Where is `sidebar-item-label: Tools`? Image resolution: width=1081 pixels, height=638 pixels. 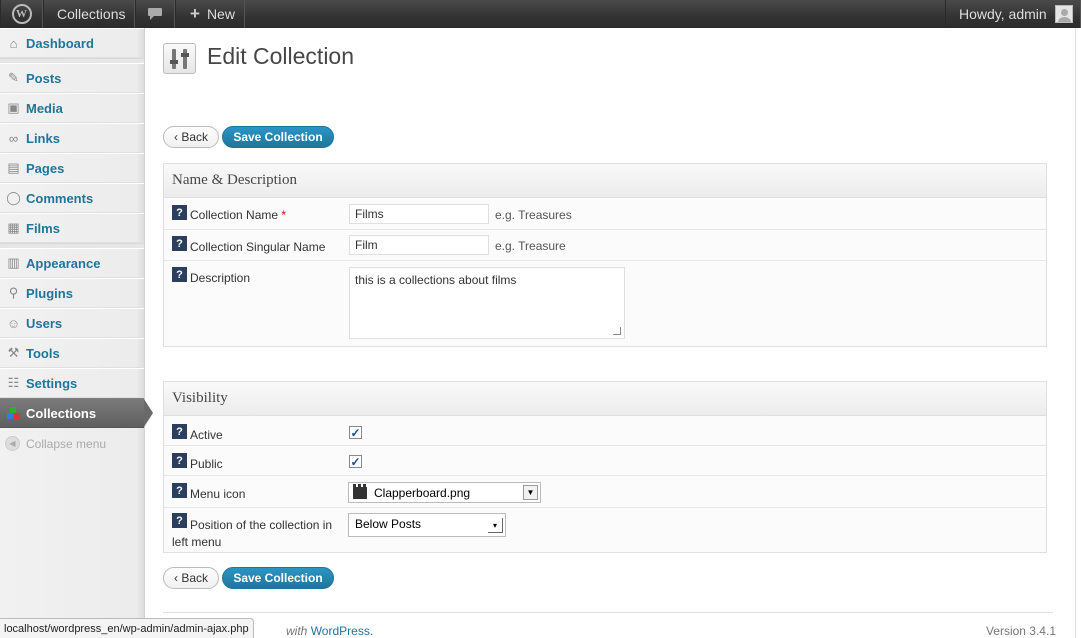
sidebar-item-label: Tools is located at coordinates (43, 353).